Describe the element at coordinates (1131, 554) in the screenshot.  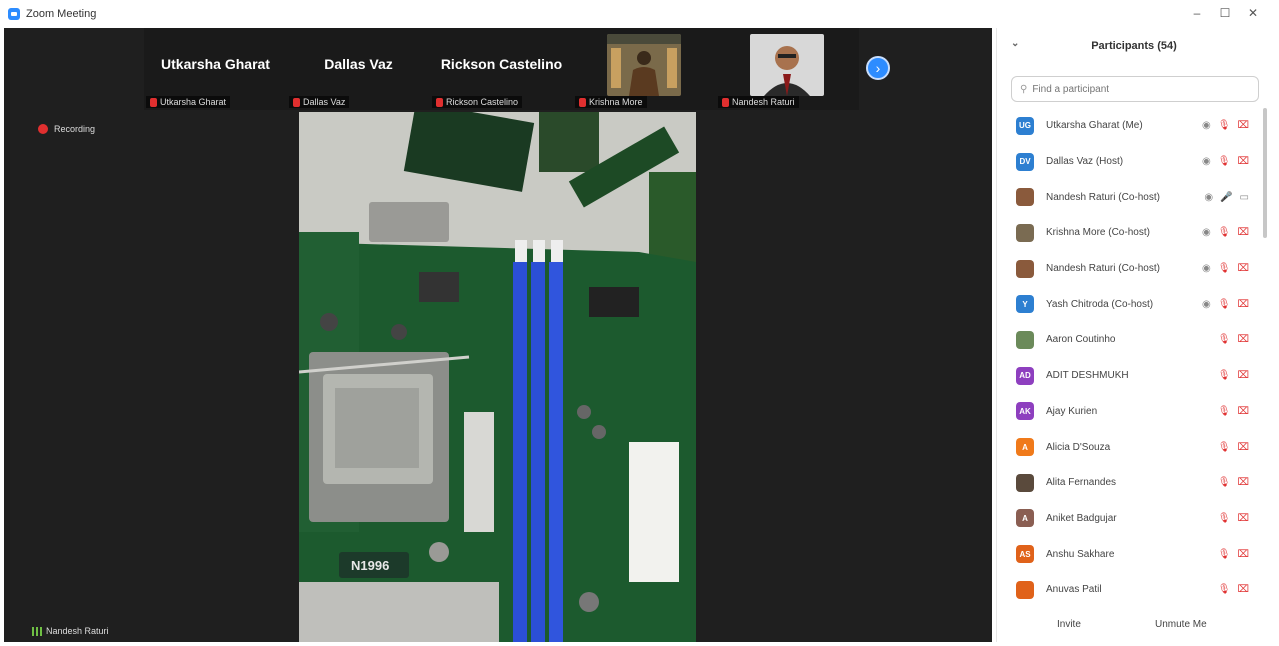
I see `participant-row: AS Anshu Sakhare 🎙 ⌧` at that location.